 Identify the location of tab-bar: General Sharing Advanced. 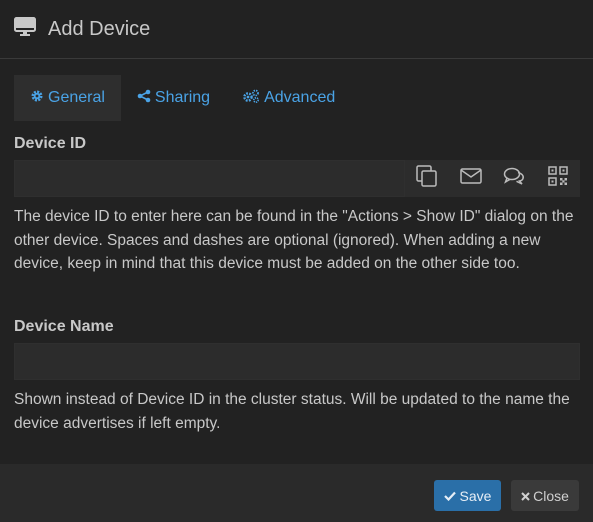
(296, 98).